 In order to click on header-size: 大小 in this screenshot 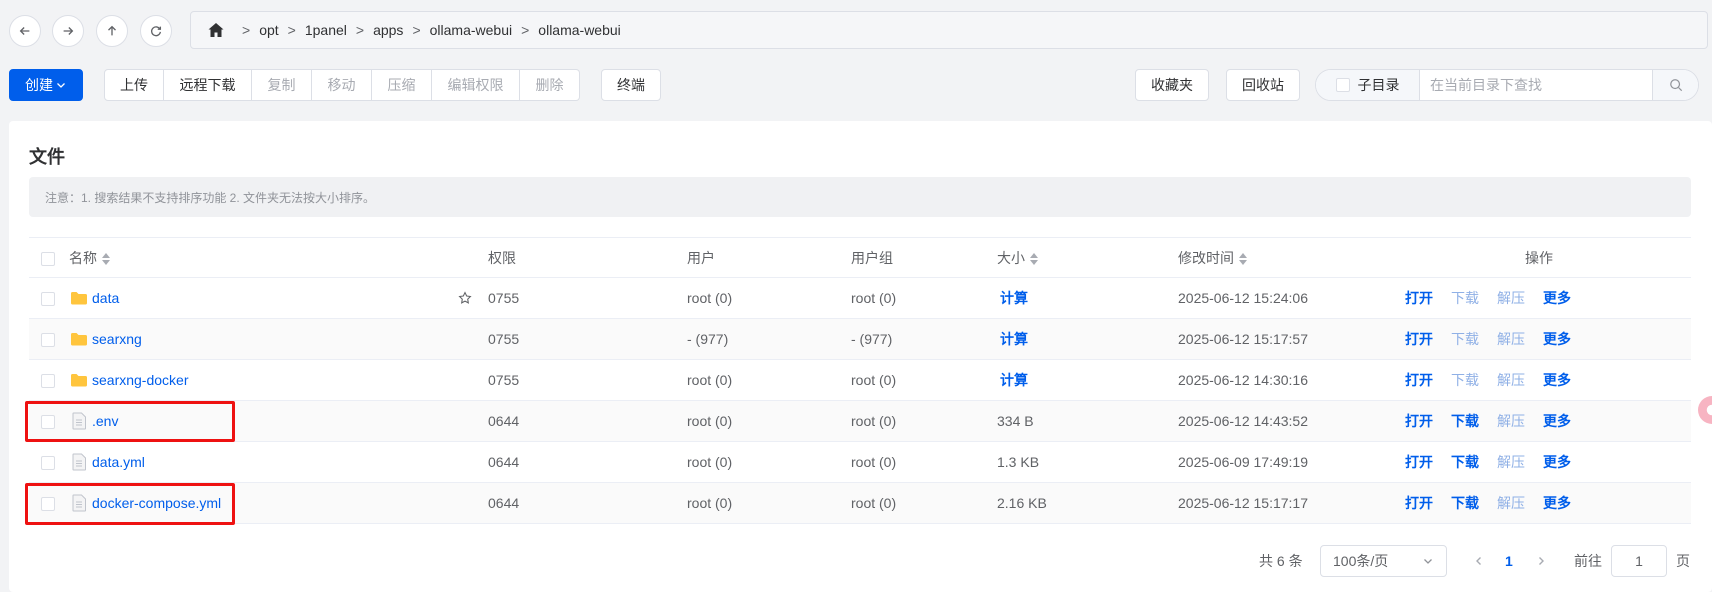, I will do `click(1087, 257)`.